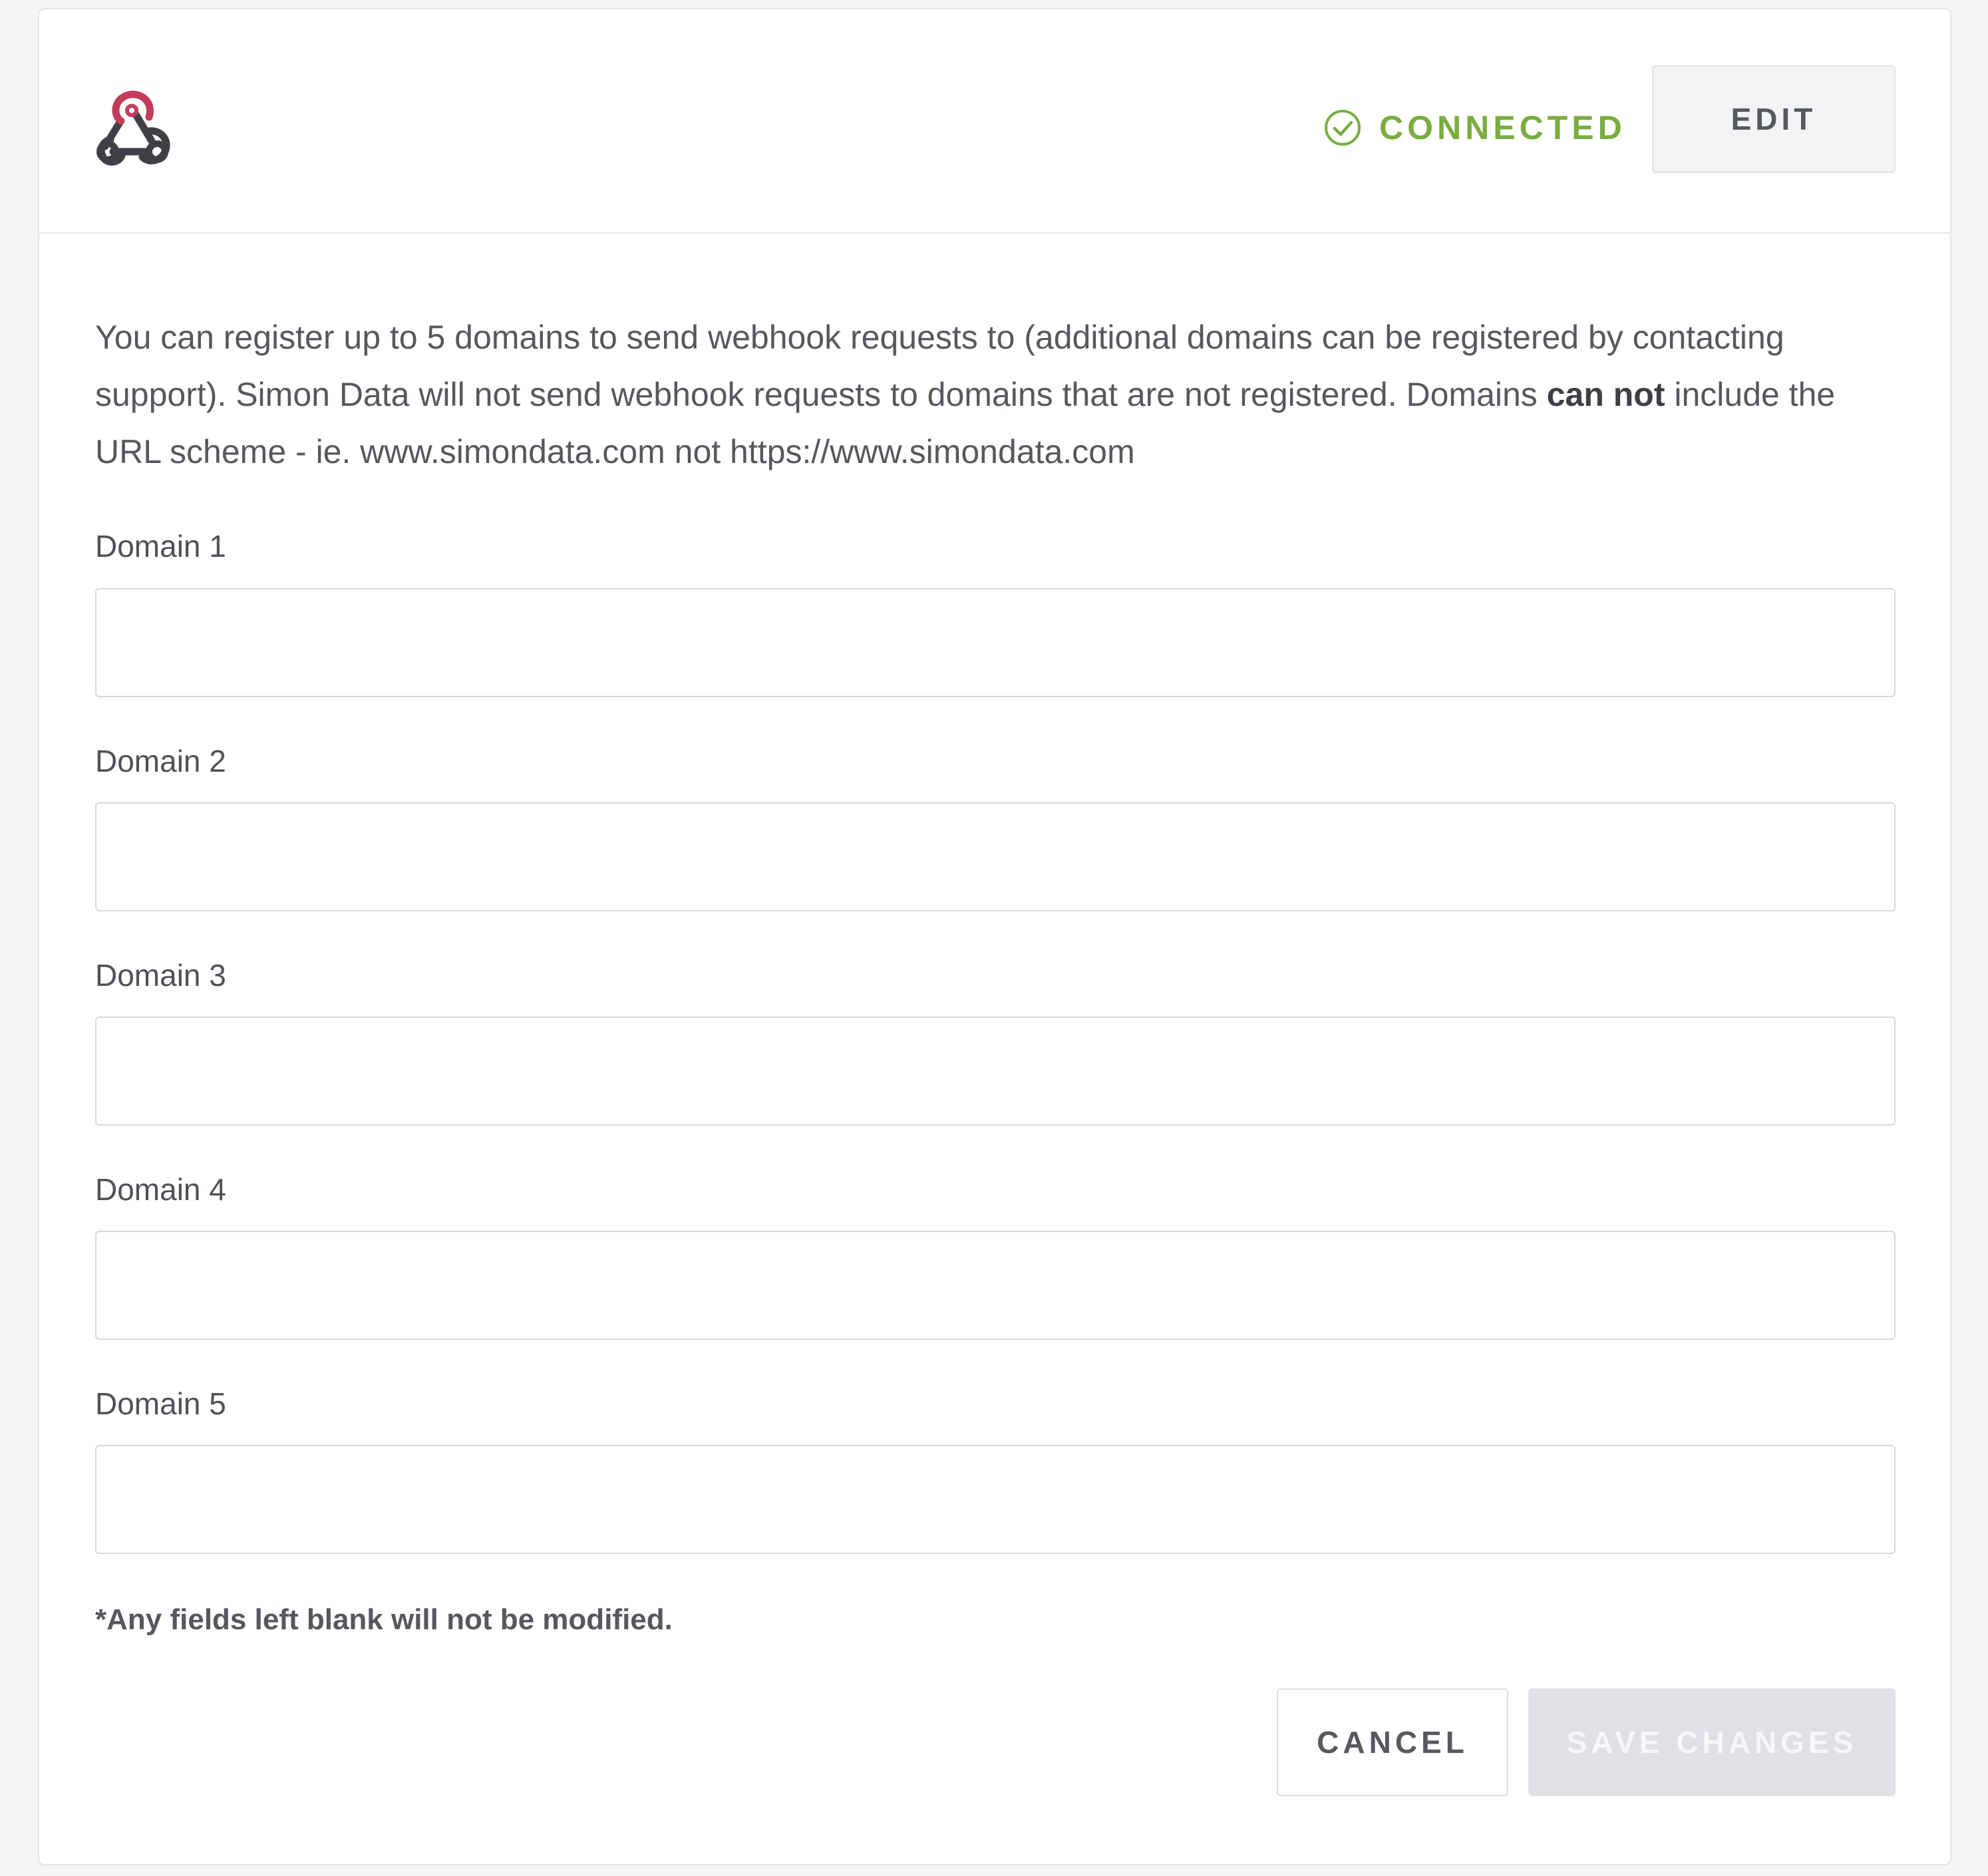  Describe the element at coordinates (995, 642) in the screenshot. I see `domain-1-input` at that location.